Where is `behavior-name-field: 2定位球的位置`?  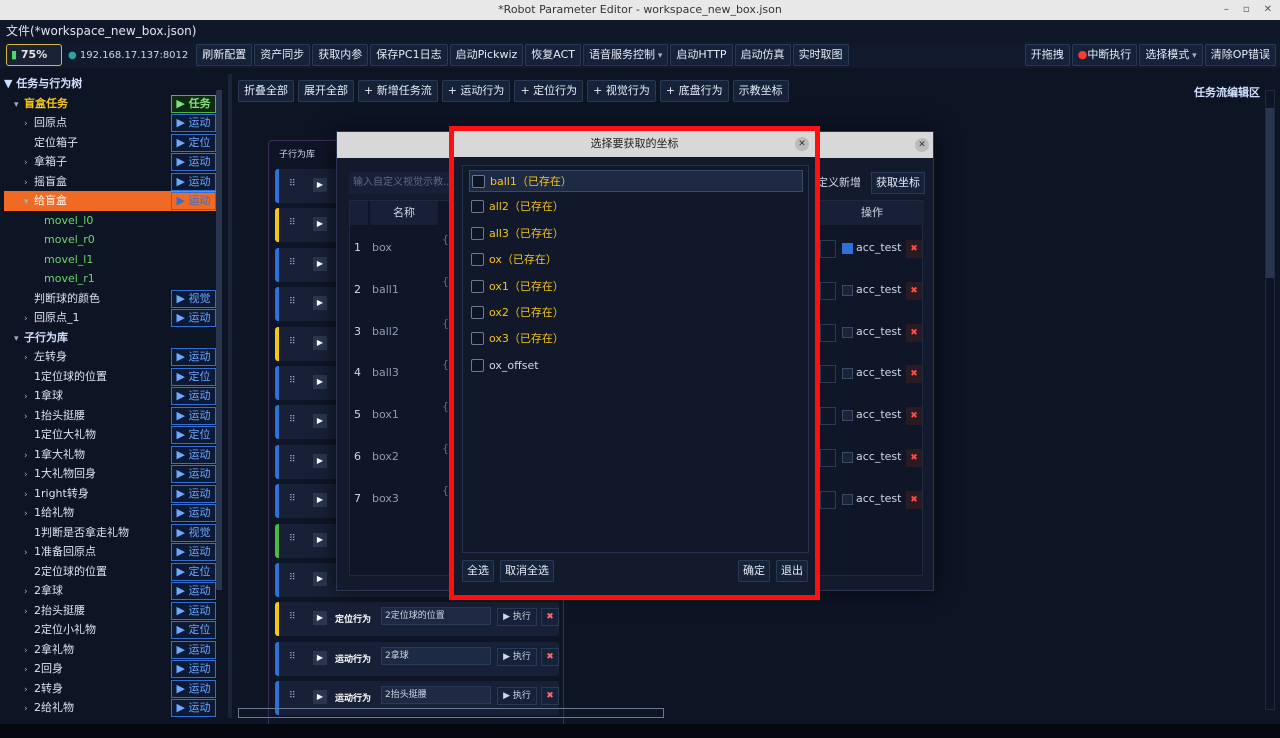 behavior-name-field: 2定位球的位置 is located at coordinates (436, 616).